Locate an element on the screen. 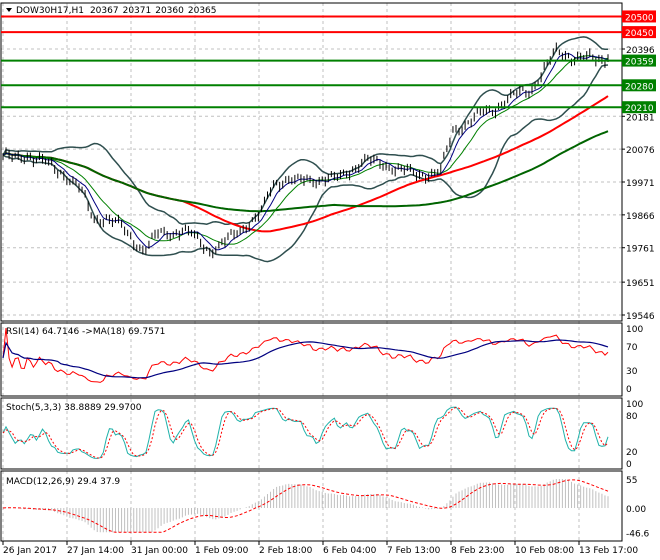 Image resolution: width=660 pixels, height=560 pixels. time-tick-label: 1 Feb 09:00 is located at coordinates (222, 551).